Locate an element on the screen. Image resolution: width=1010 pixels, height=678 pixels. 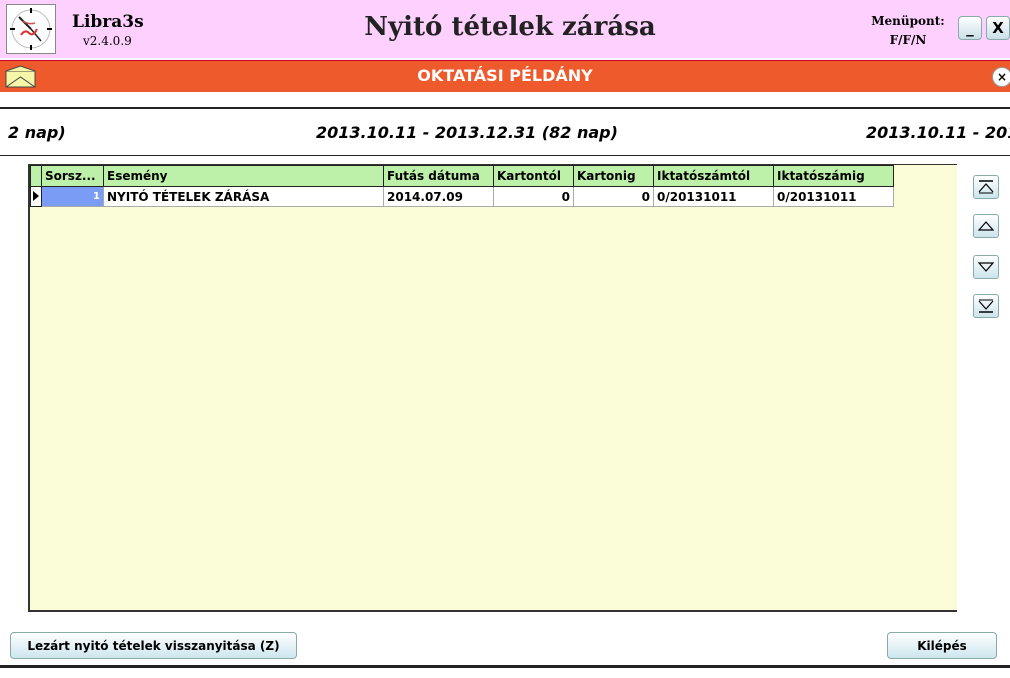
column-header-kartonig: Kartonig is located at coordinates (613, 176).